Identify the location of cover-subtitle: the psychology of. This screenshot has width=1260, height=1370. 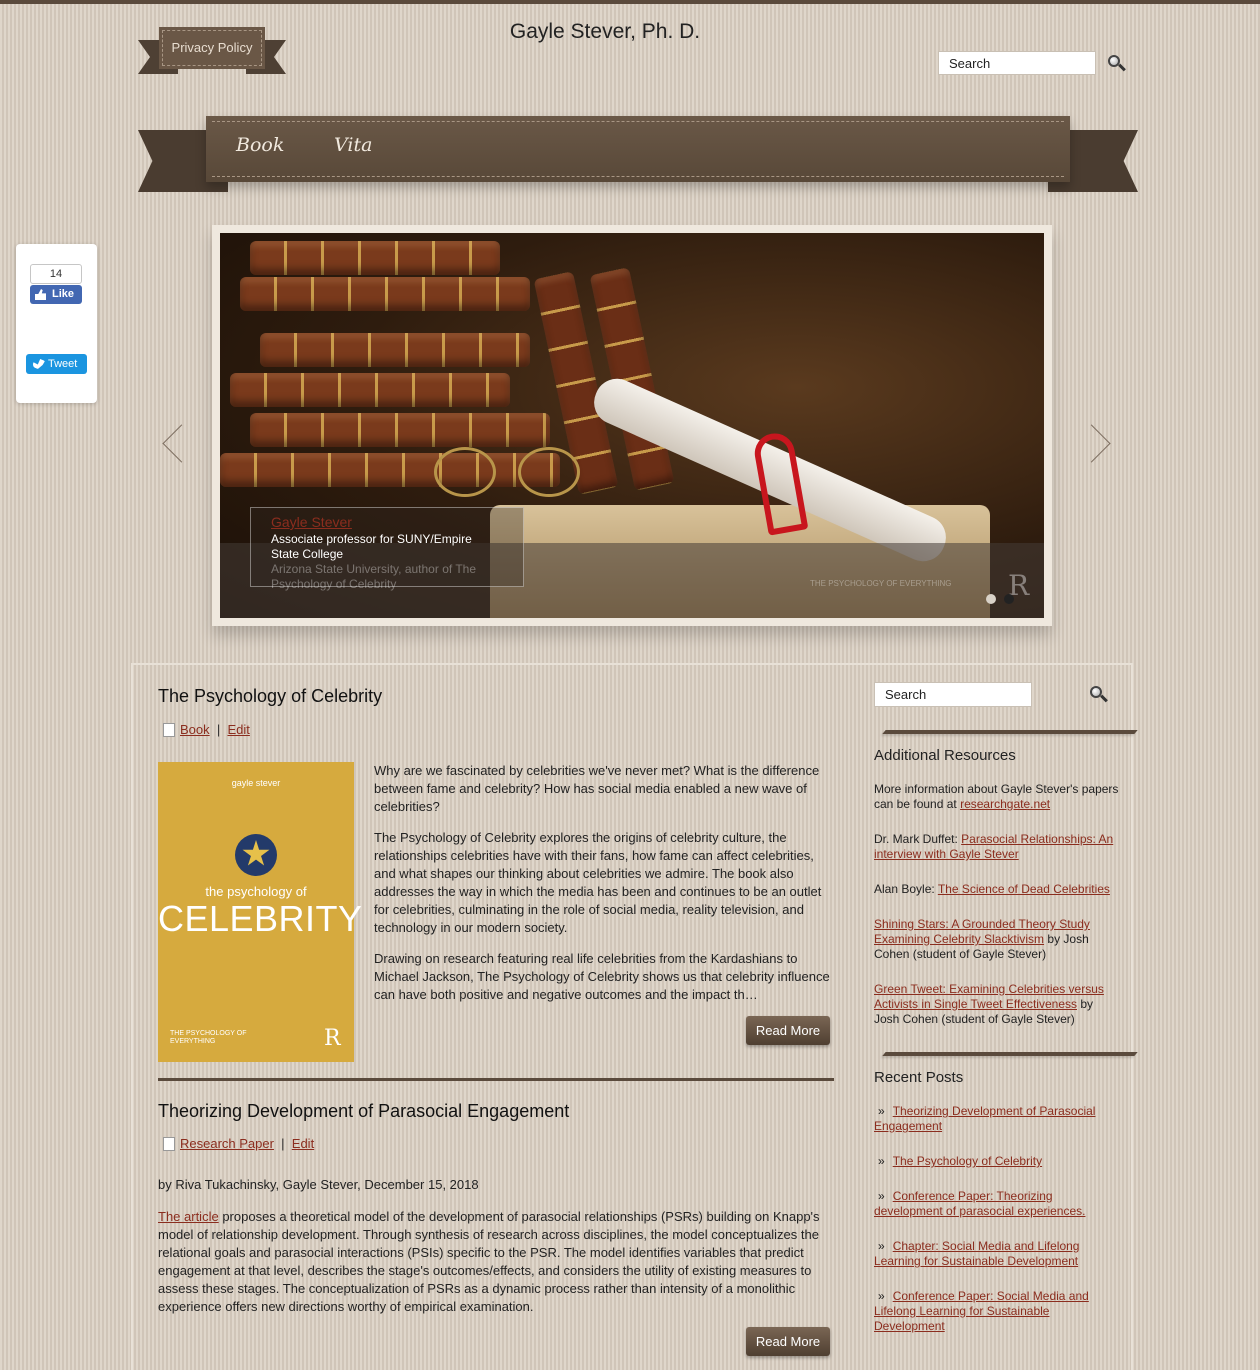
(256, 891).